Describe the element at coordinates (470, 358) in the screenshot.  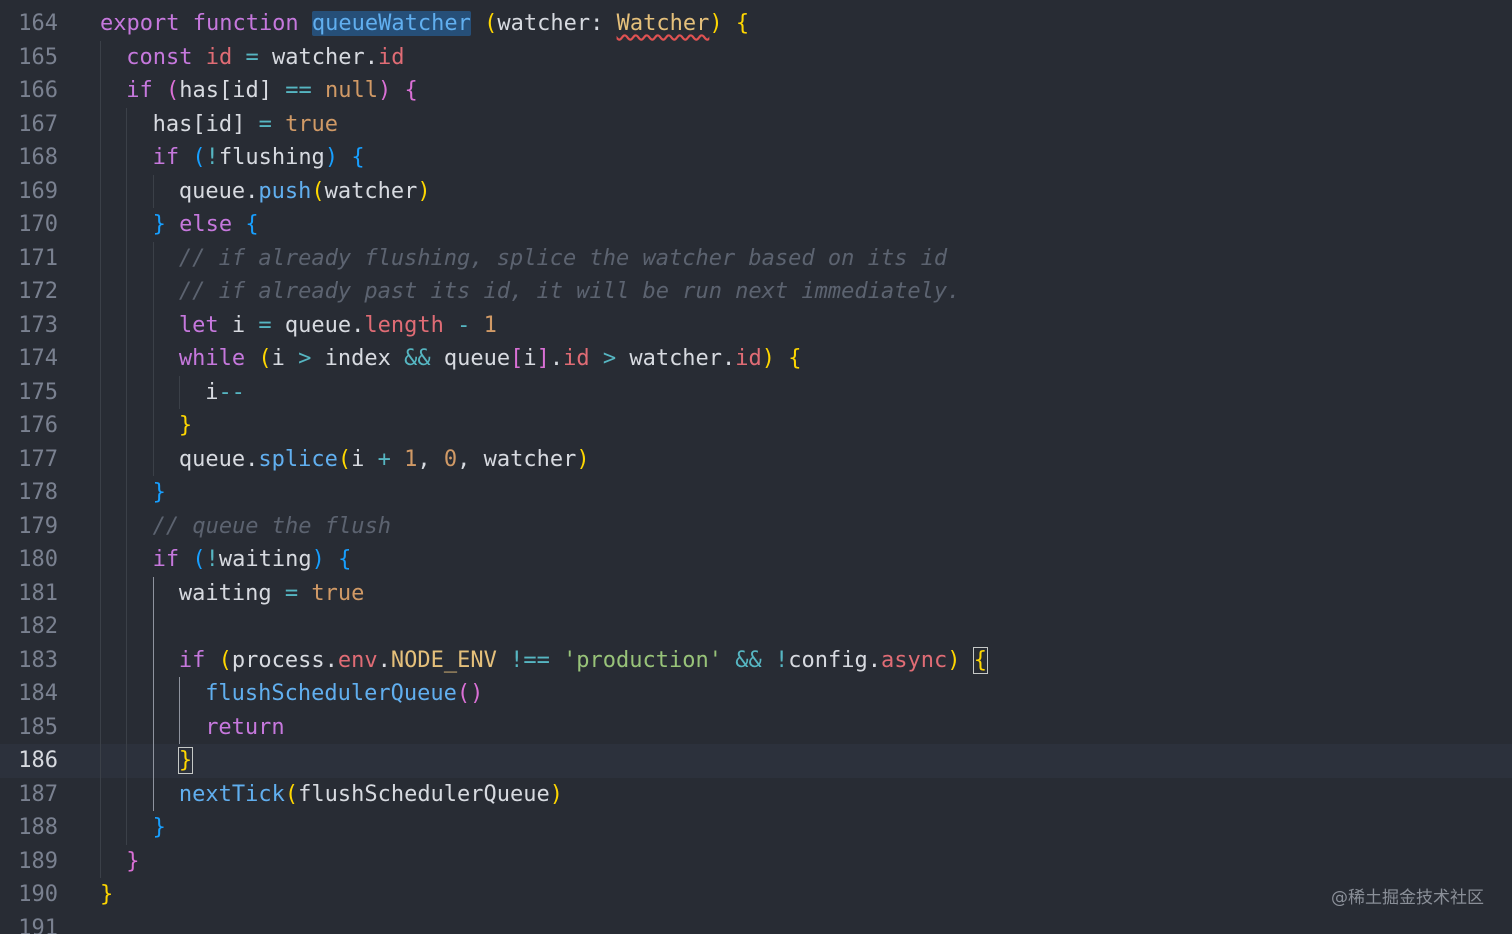
I see `code-token: queue` at that location.